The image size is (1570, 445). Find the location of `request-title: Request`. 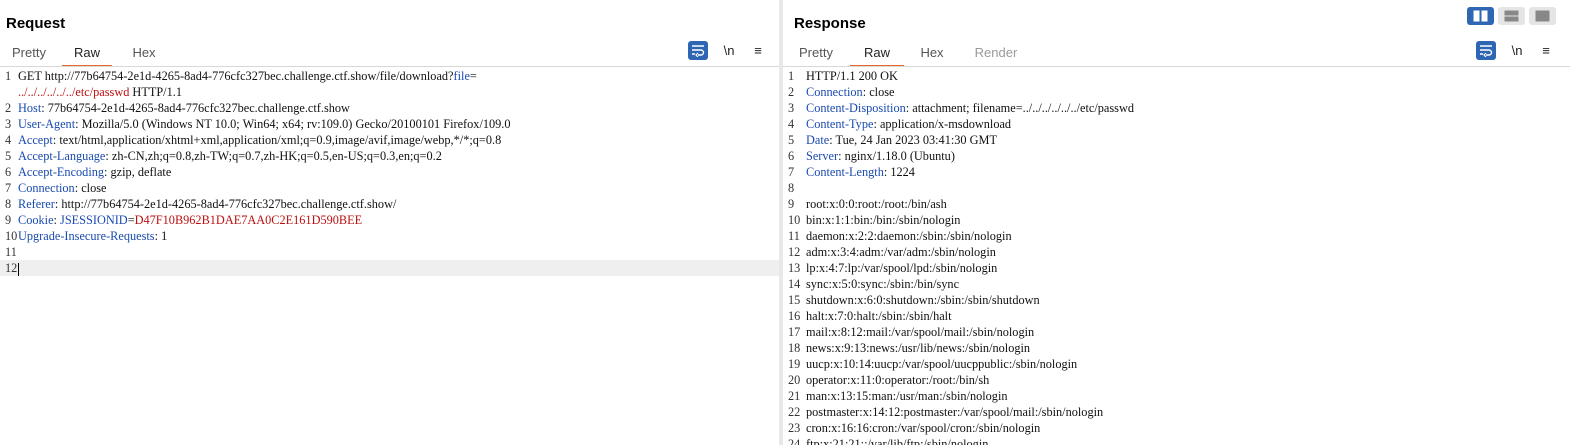

request-title: Request is located at coordinates (36, 23).